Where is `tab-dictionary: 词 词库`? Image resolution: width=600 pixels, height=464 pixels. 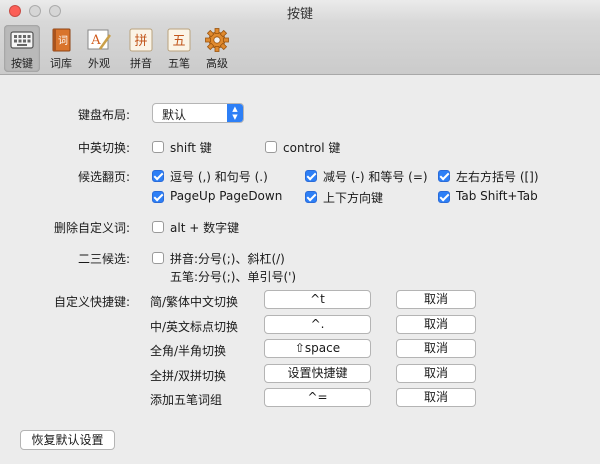 tab-dictionary: 词 词库 is located at coordinates (61, 48).